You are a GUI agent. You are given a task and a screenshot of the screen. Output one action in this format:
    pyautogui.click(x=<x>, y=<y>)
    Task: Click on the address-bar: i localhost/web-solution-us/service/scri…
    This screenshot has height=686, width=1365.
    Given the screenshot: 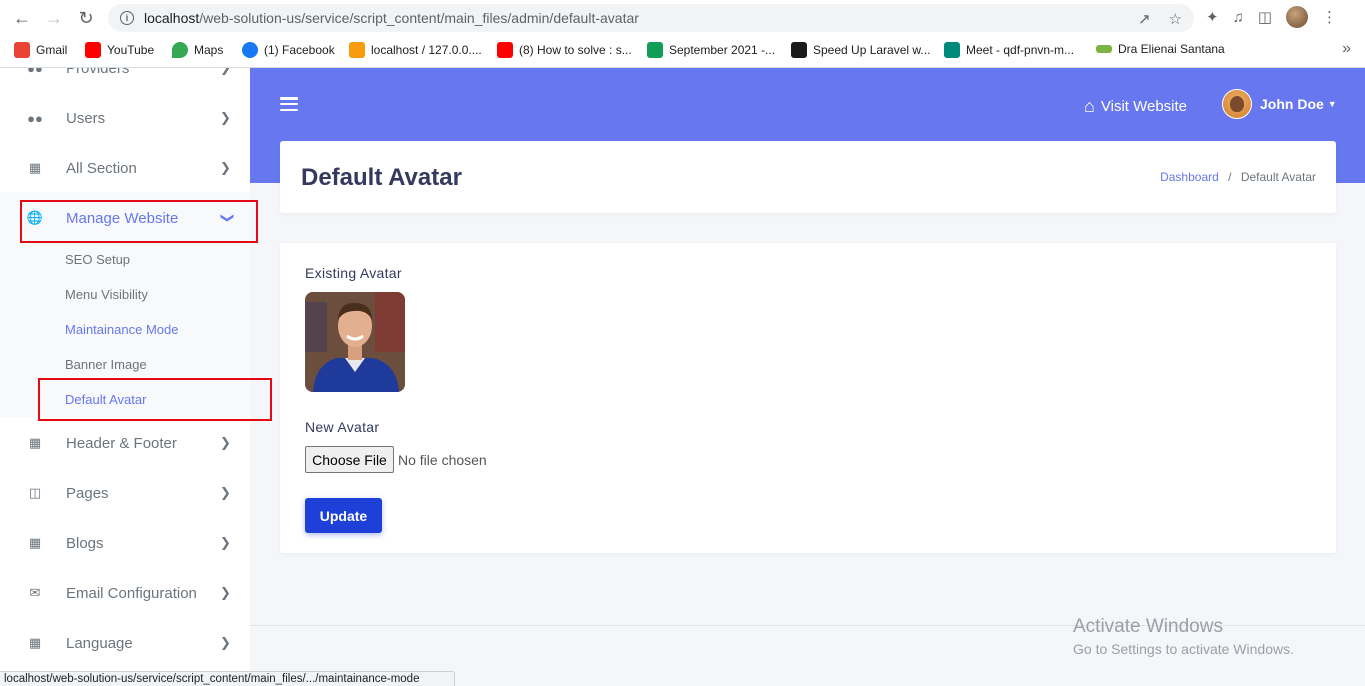 What is the action you would take?
    pyautogui.click(x=651, y=18)
    